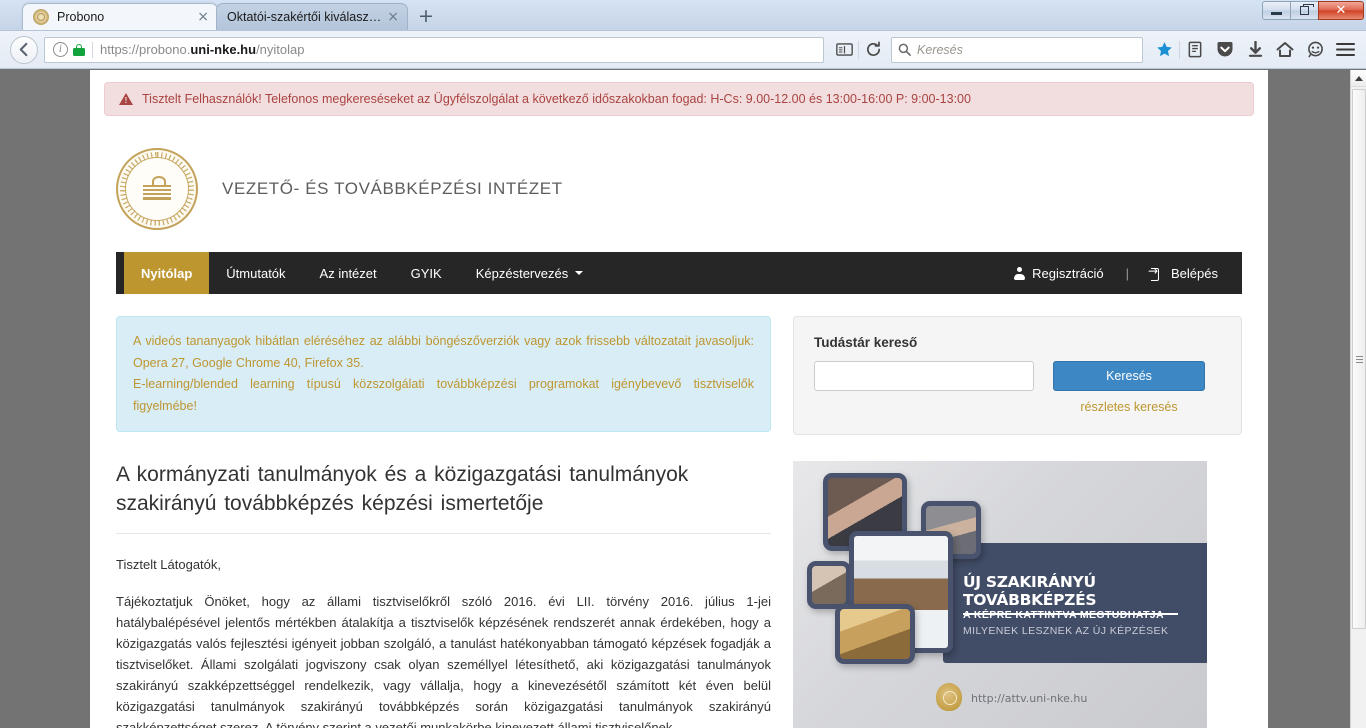 The height and width of the screenshot is (728, 1366). What do you see at coordinates (434, 49) in the screenshot?
I see `address-bar: i https://probono.uni-nke.hu/nyitolap` at bounding box center [434, 49].